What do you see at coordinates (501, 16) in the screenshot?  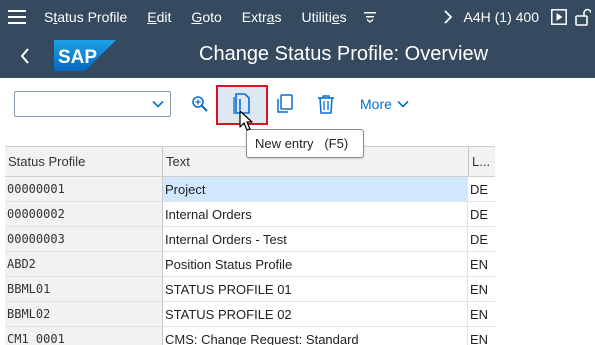 I see `system-info: A4H (1) 400` at bounding box center [501, 16].